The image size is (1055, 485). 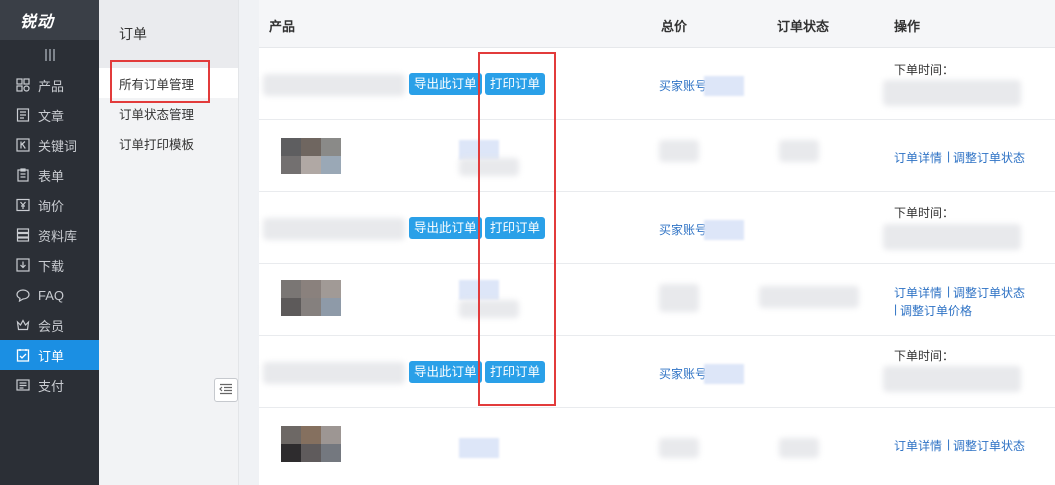 I want to click on nav-item-payment: 支付, so click(x=49, y=385).